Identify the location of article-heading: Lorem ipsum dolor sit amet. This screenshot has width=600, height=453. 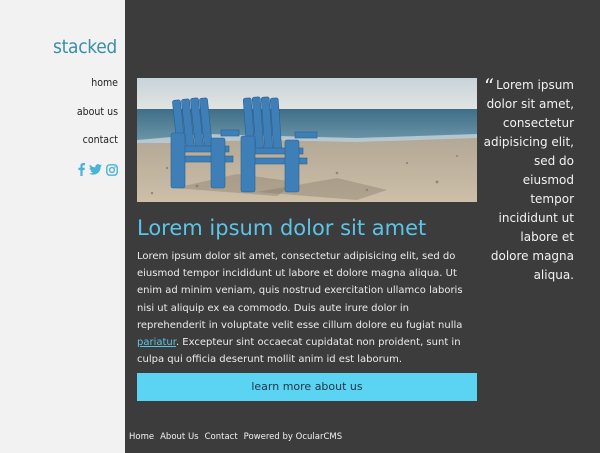
(282, 228).